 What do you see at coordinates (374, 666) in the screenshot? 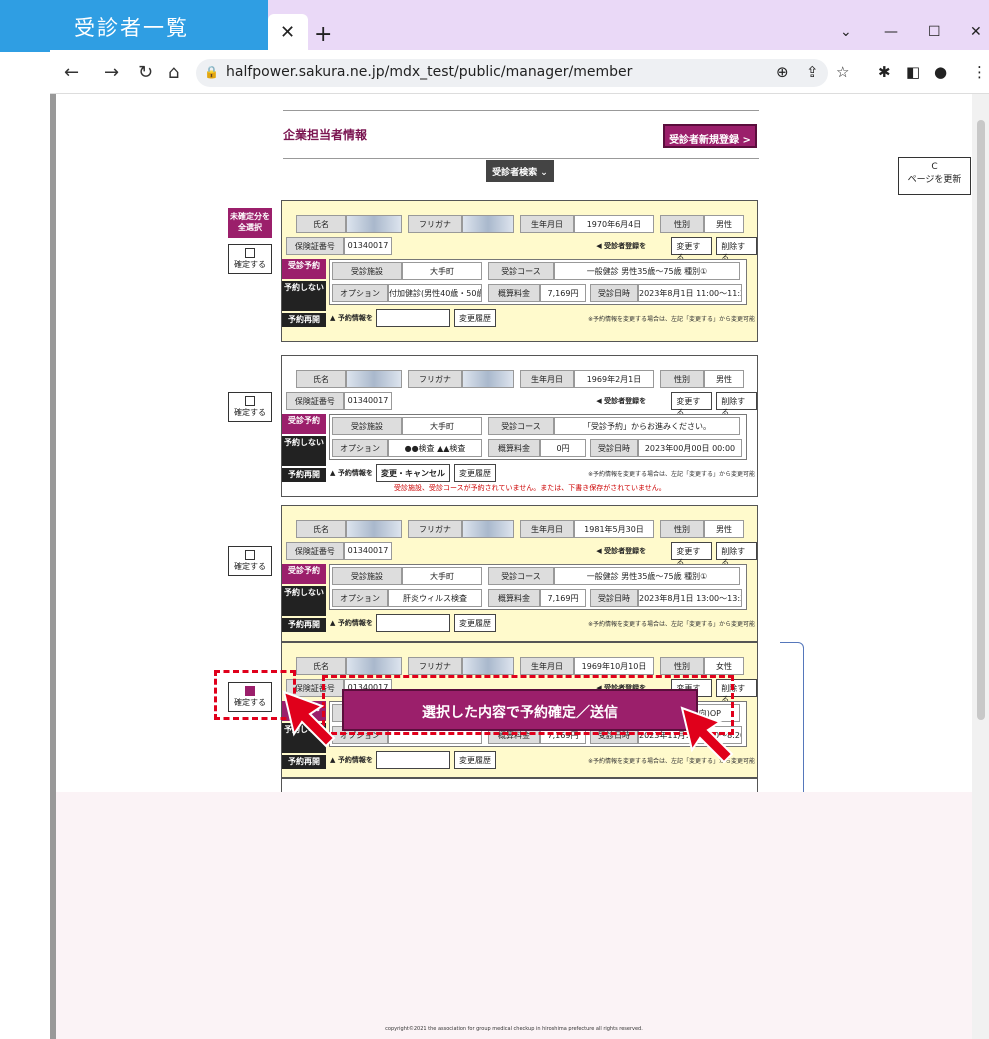
I see `name-value` at bounding box center [374, 666].